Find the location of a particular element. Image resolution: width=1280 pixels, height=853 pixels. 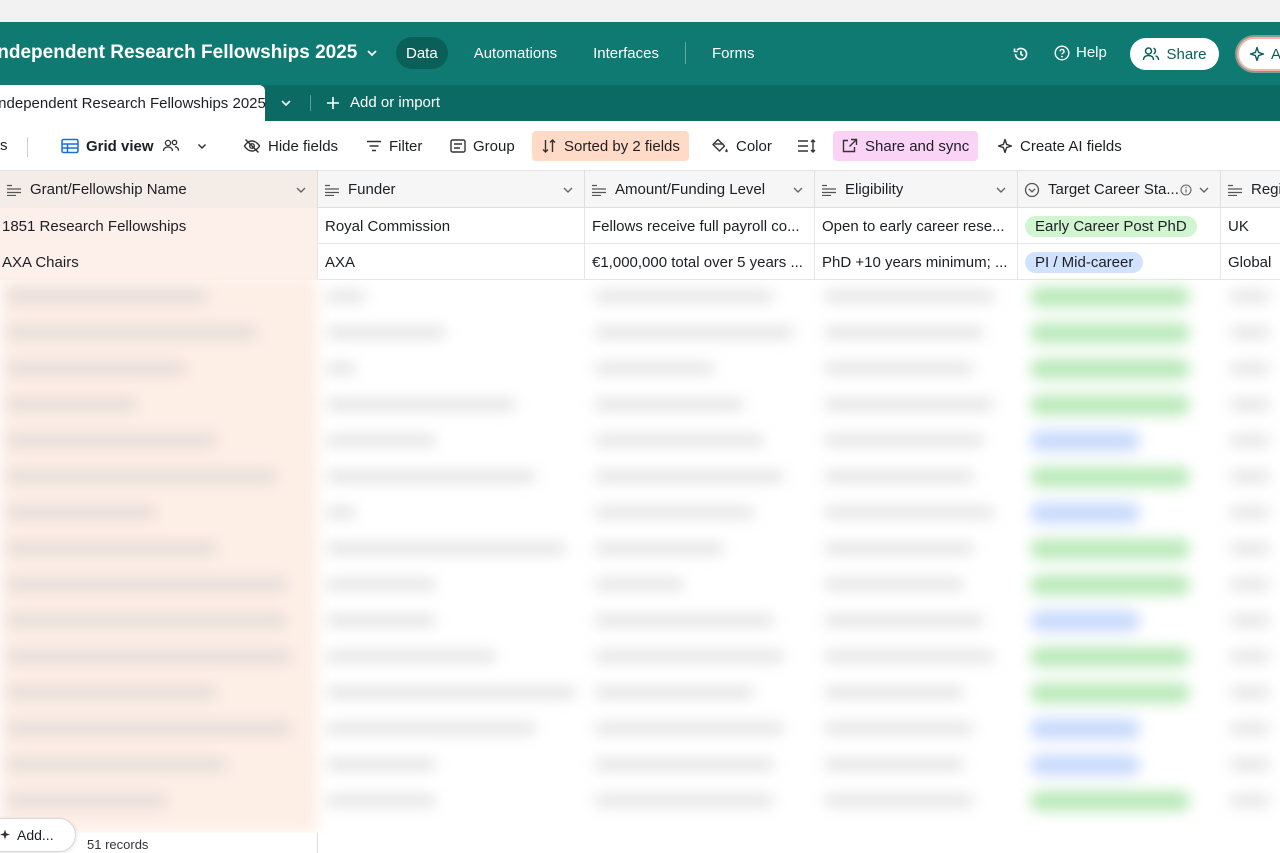

cell-name: AXA Chairs is located at coordinates (159, 262).